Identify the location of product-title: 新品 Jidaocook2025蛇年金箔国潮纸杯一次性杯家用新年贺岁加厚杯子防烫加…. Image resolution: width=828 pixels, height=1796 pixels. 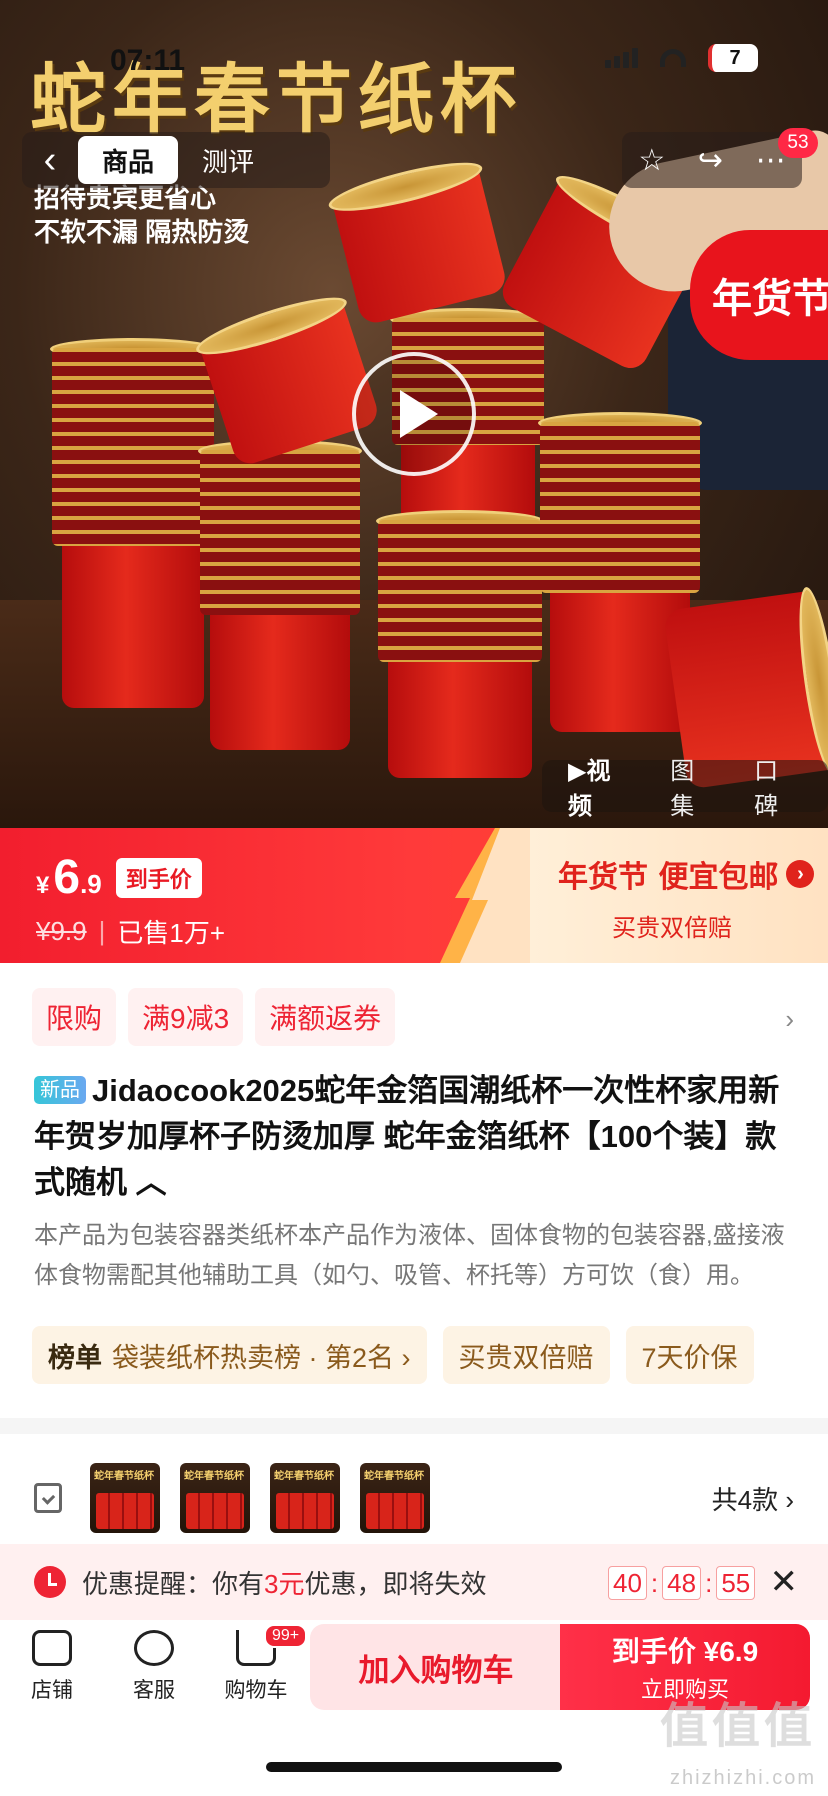
(416, 1137).